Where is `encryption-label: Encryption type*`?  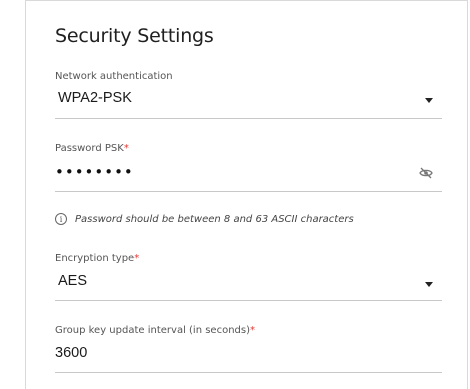
encryption-label: Encryption type* is located at coordinates (97, 258).